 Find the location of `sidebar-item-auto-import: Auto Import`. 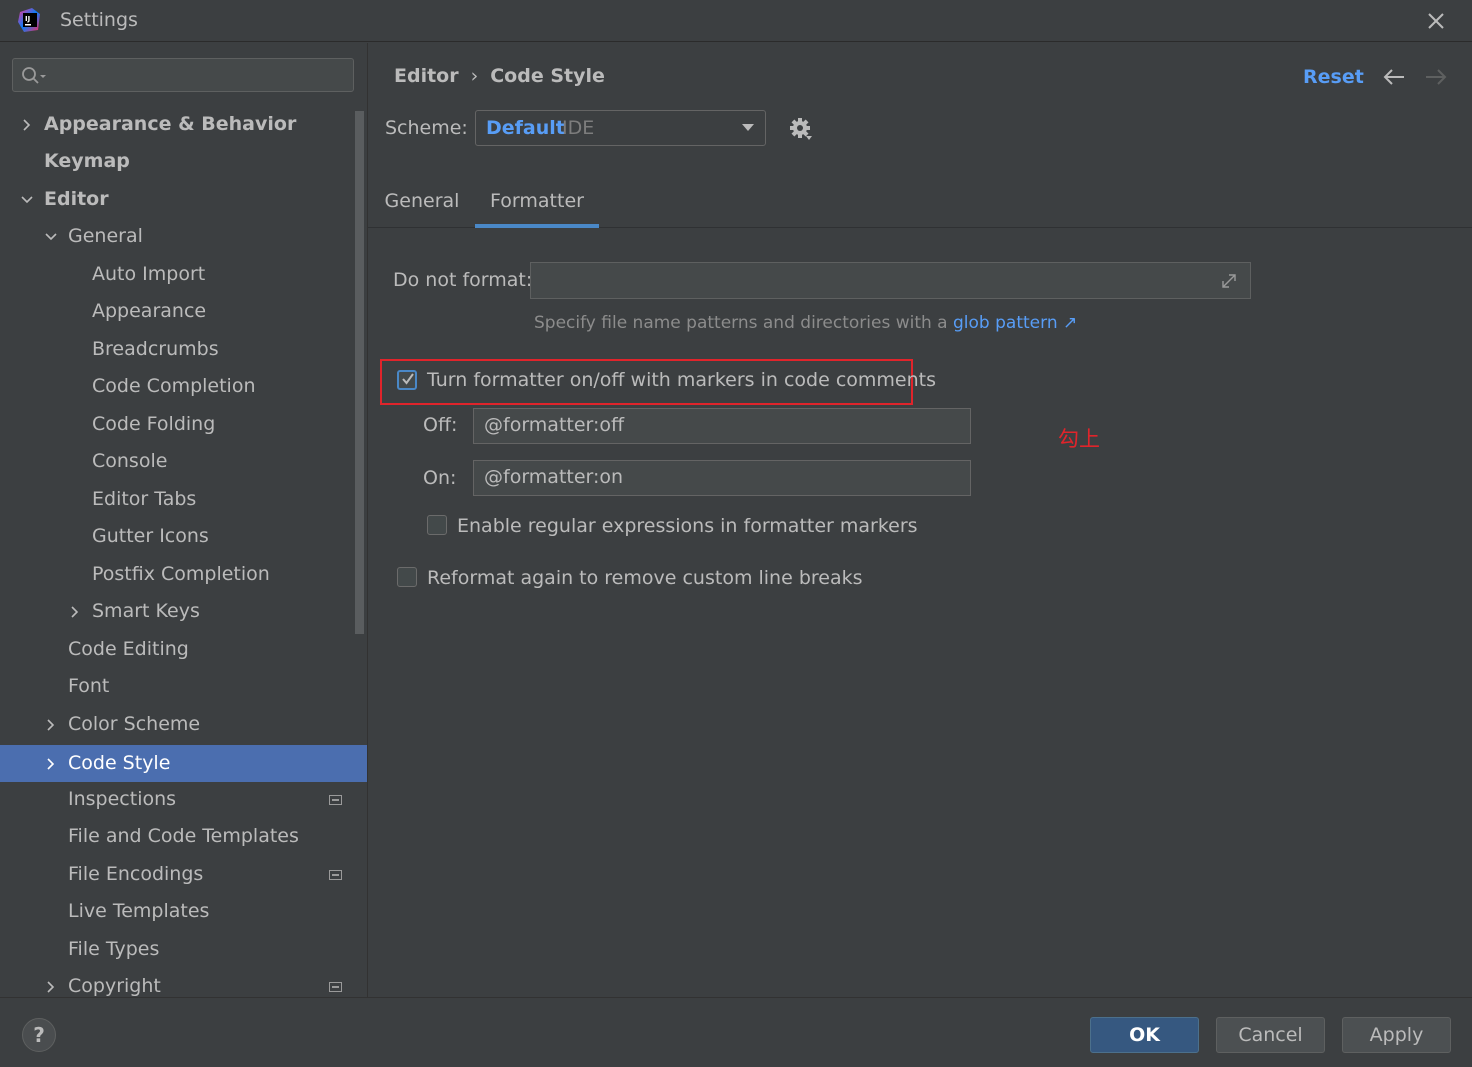

sidebar-item-auto-import: Auto Import is located at coordinates (183, 274).